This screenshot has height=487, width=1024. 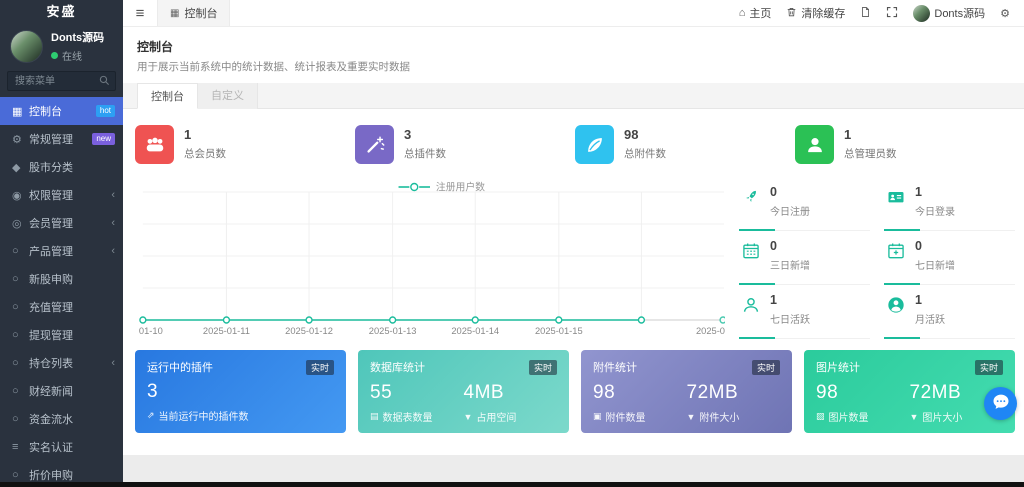 What do you see at coordinates (475, 330) in the screenshot?
I see `svg-text: 2025-01-14` at bounding box center [475, 330].